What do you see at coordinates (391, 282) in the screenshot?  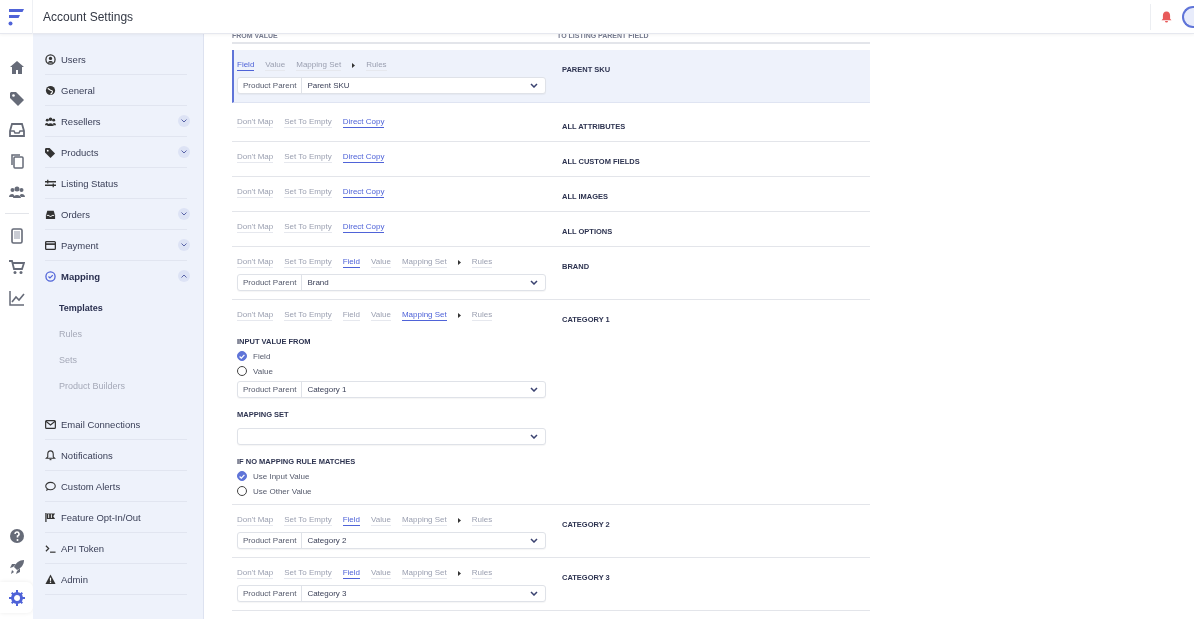 I see `dropdown-field: Product Parent Brand` at bounding box center [391, 282].